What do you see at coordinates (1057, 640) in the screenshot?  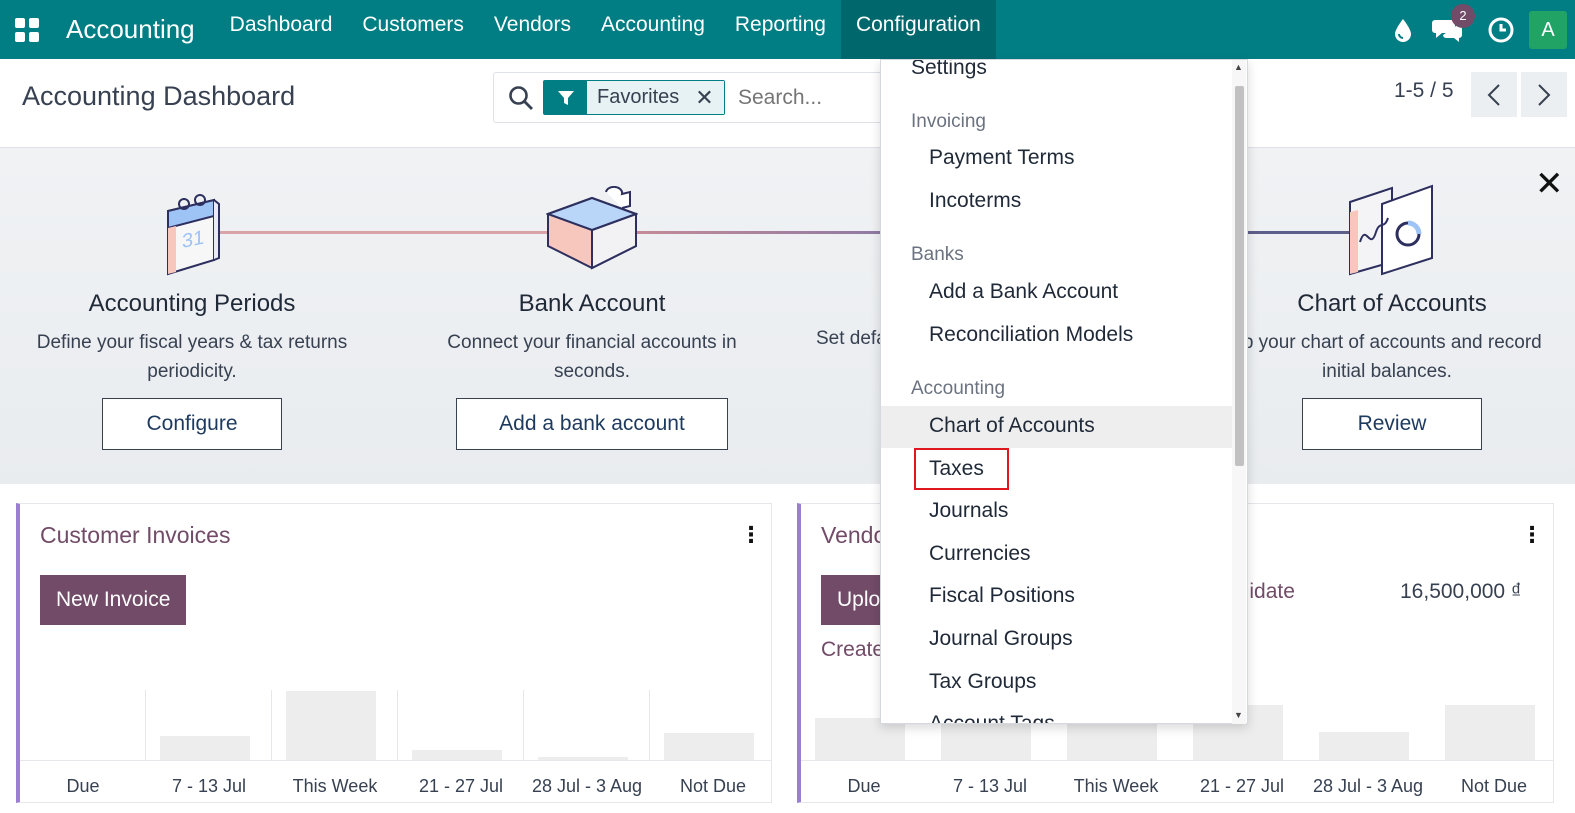 I see `menu-item-journal-groups: Journal Groups` at bounding box center [1057, 640].